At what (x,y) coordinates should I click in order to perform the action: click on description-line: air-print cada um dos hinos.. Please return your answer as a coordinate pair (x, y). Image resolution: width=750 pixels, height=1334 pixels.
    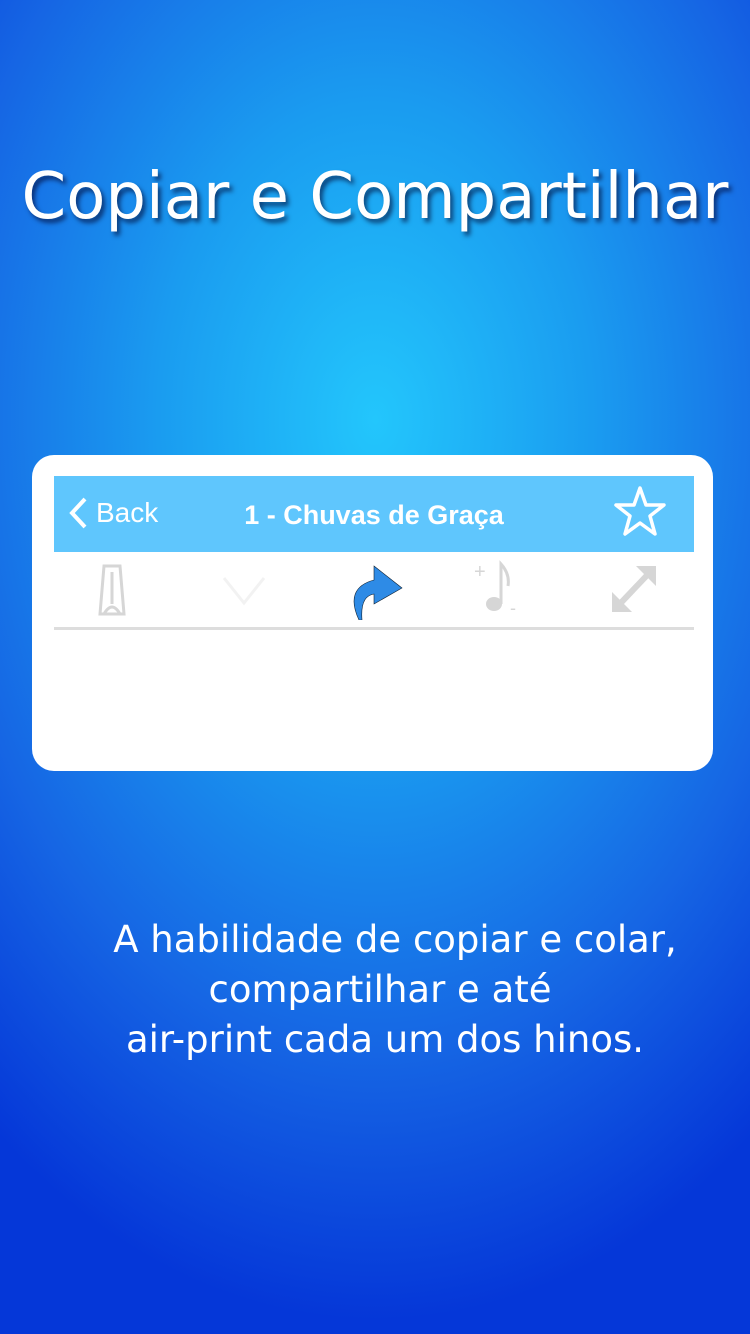
    Looking at the image, I should click on (385, 1039).